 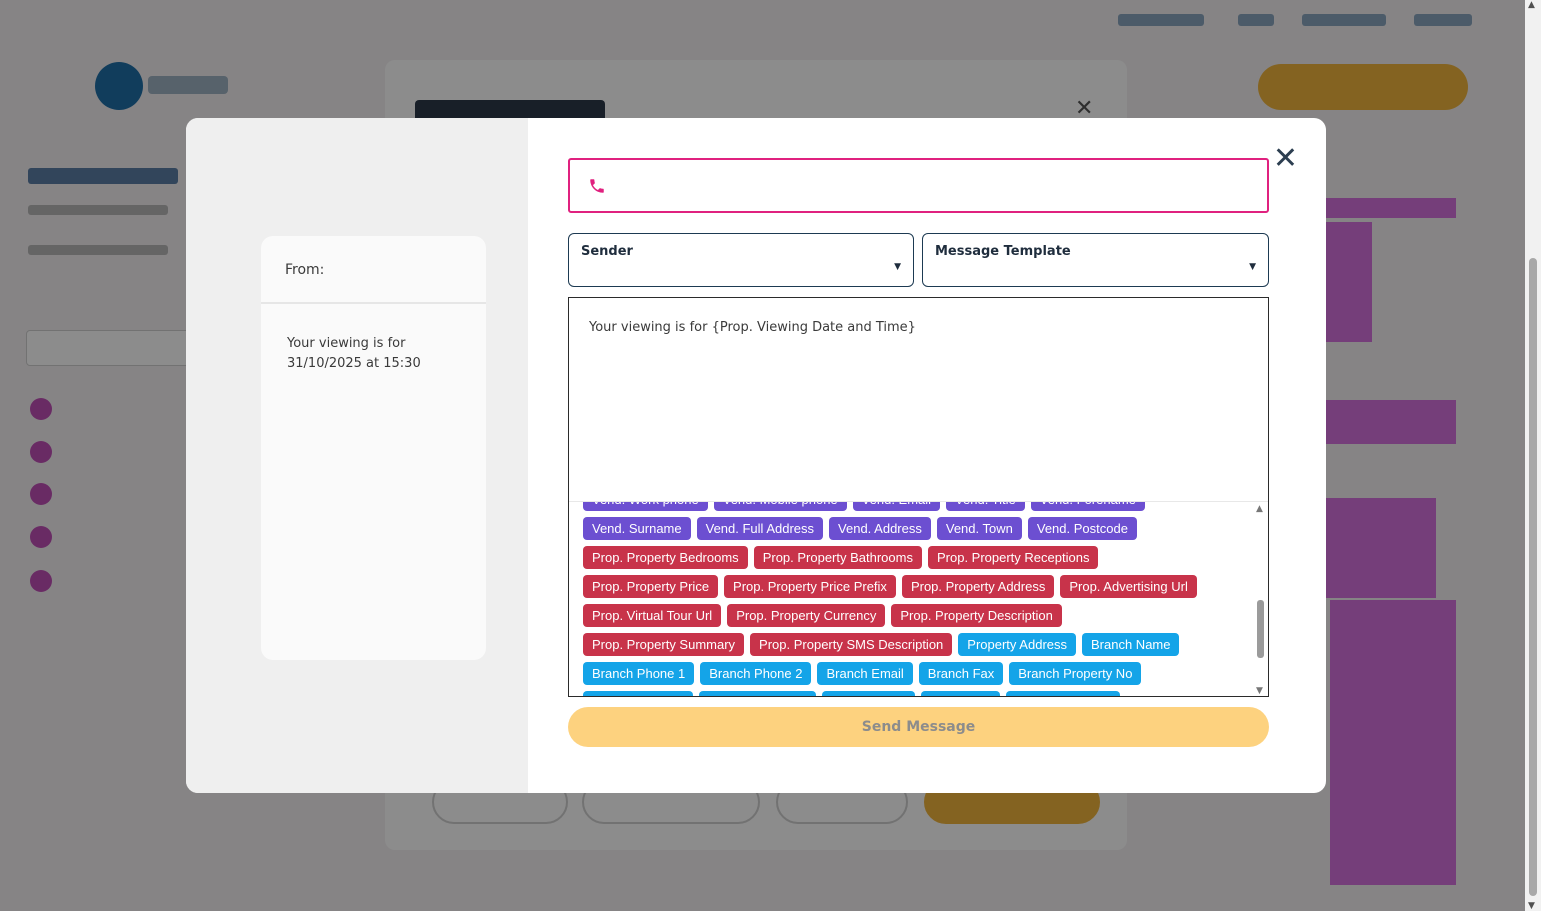 I want to click on merge-tag: Prop. Property SMS Description, so click(x=851, y=644).